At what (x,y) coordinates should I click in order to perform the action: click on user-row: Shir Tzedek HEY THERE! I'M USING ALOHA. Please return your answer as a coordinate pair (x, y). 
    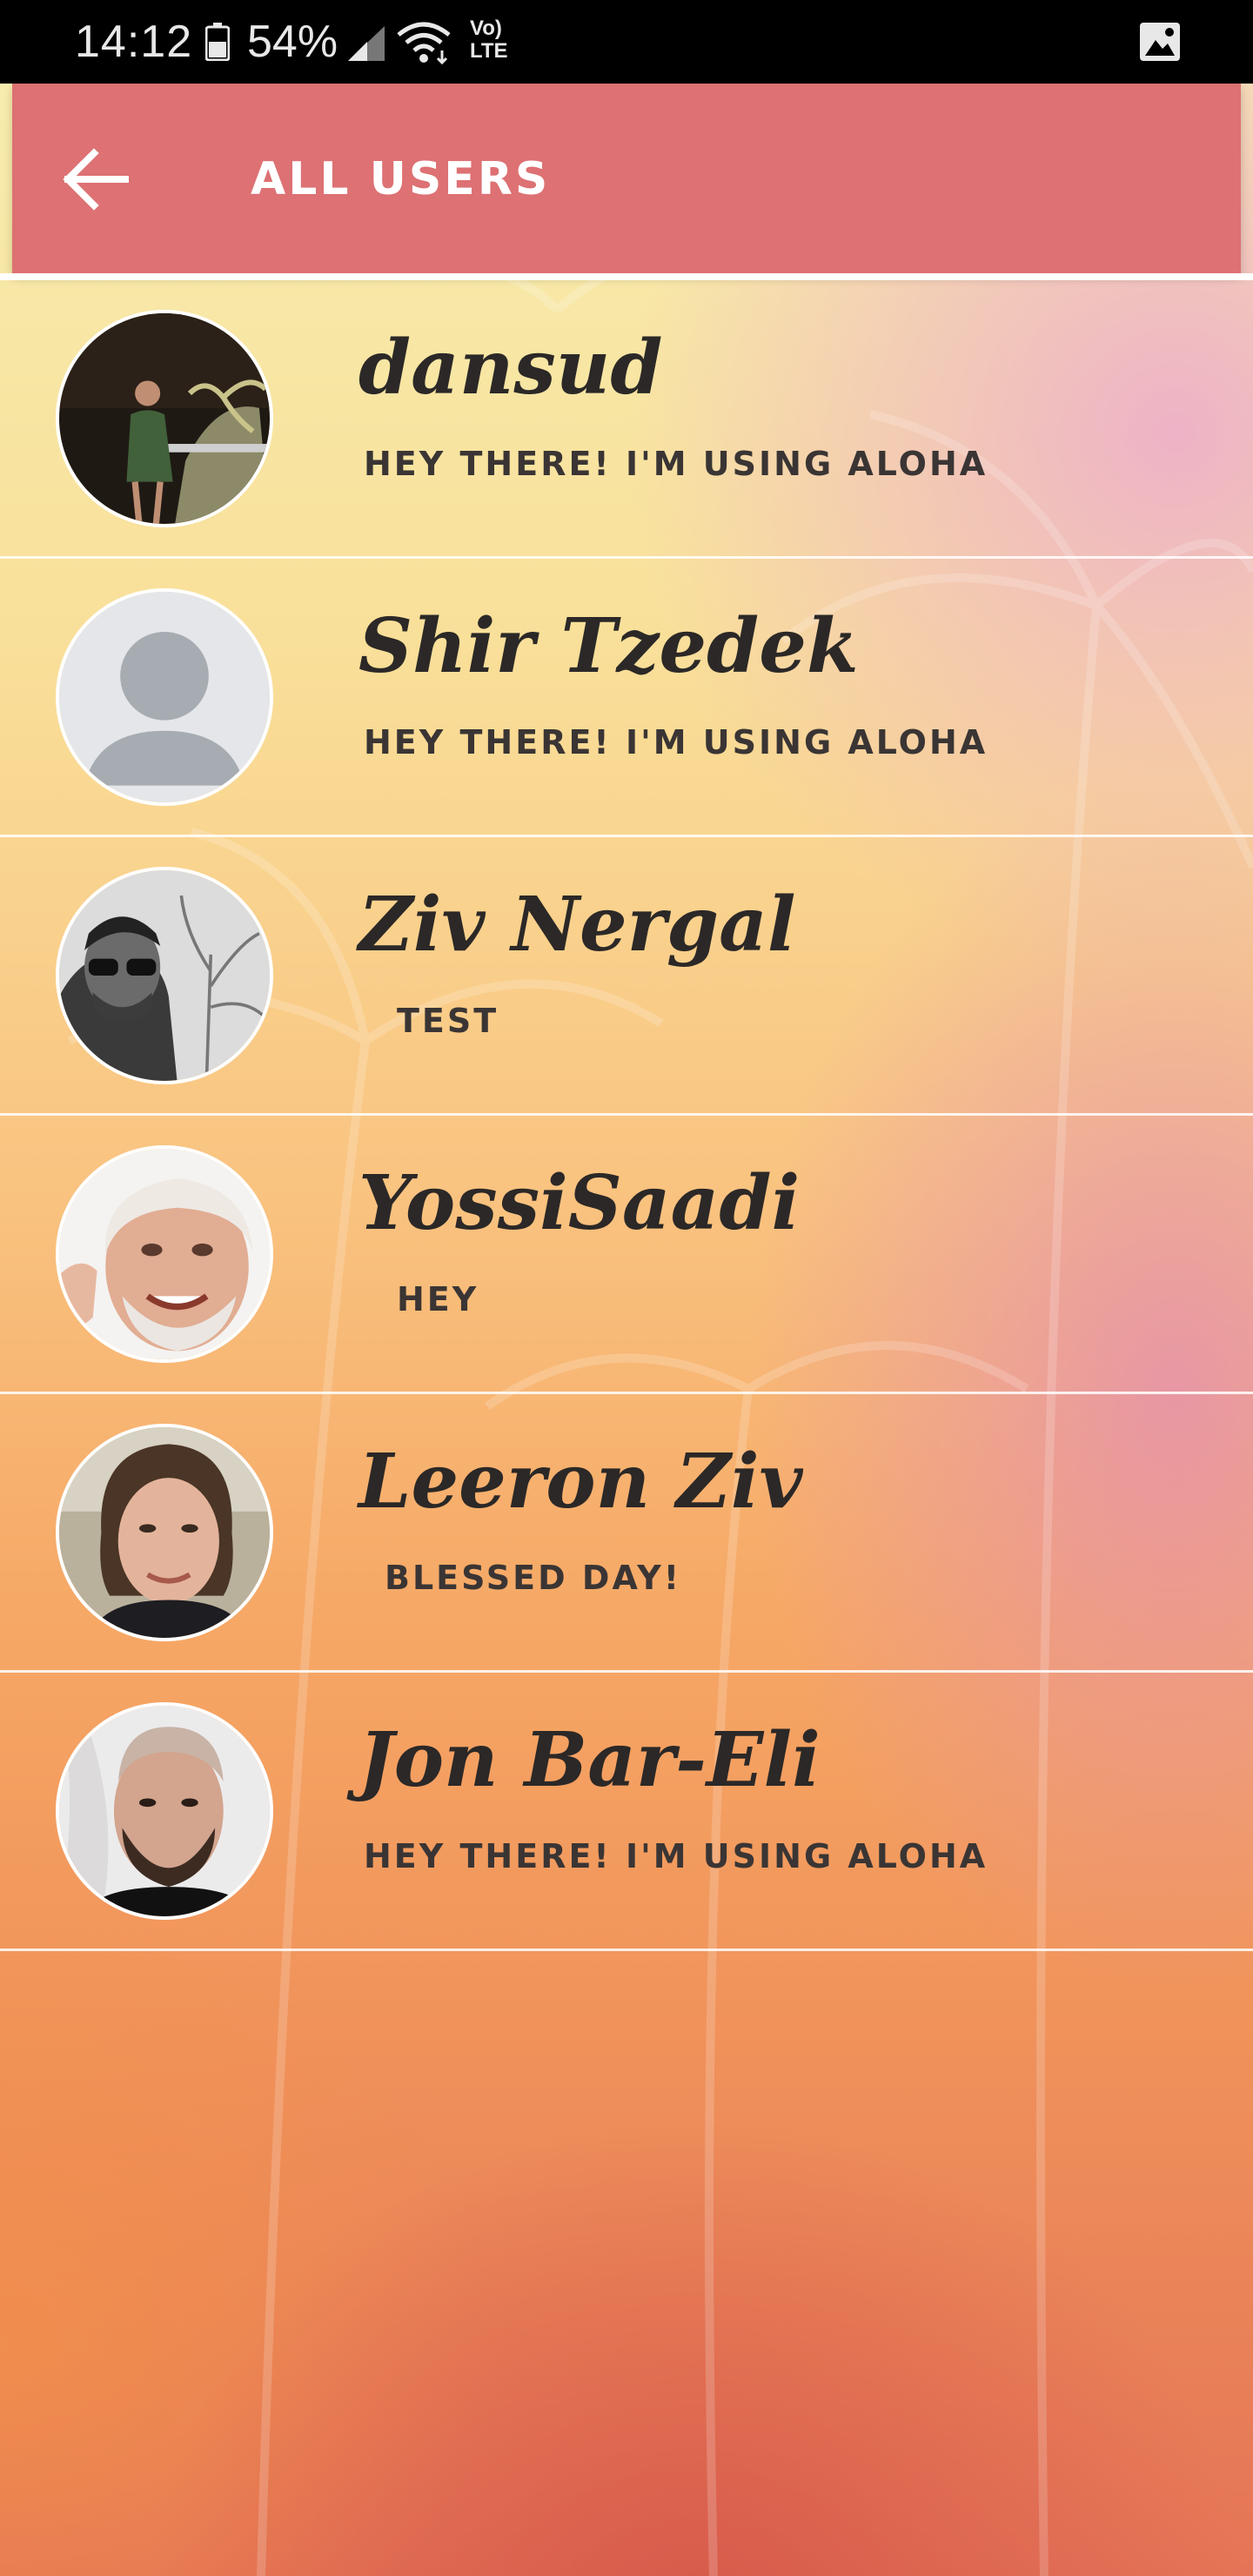
    Looking at the image, I should click on (626, 698).